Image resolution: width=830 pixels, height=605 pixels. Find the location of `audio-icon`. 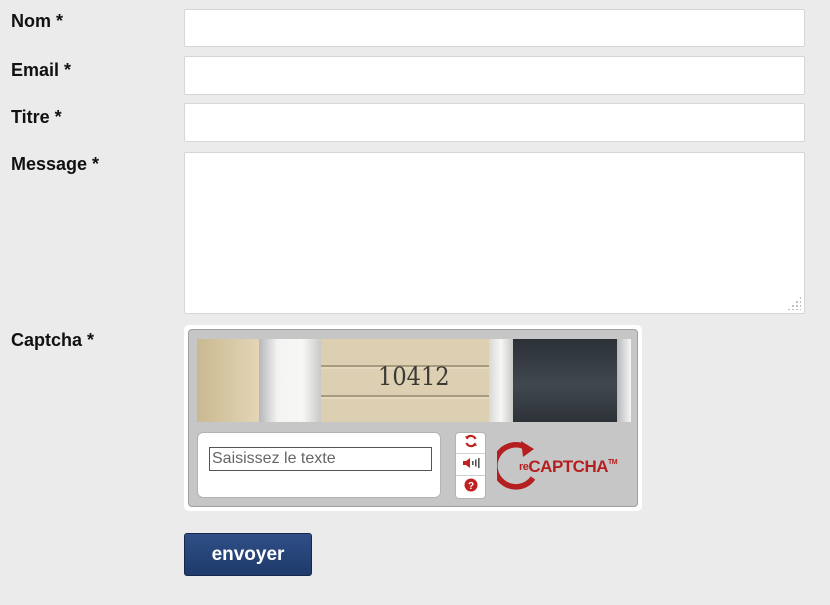

audio-icon is located at coordinates (471, 465).